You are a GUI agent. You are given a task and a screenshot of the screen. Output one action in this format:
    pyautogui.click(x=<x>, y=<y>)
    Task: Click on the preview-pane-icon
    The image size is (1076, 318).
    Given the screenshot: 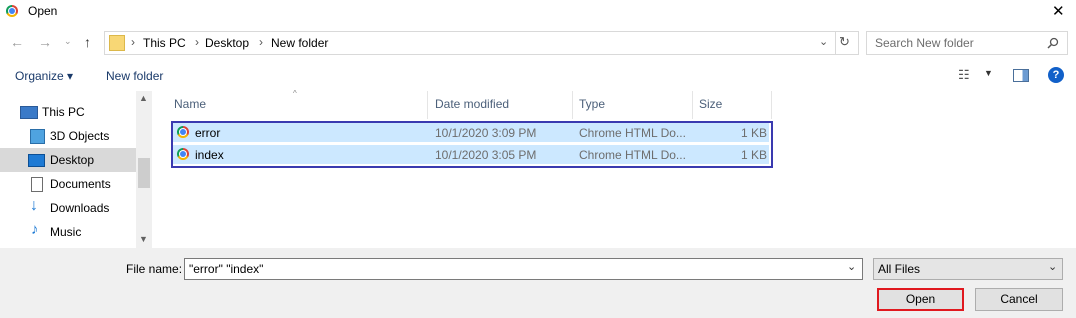 What is the action you would take?
    pyautogui.click(x=1021, y=75)
    